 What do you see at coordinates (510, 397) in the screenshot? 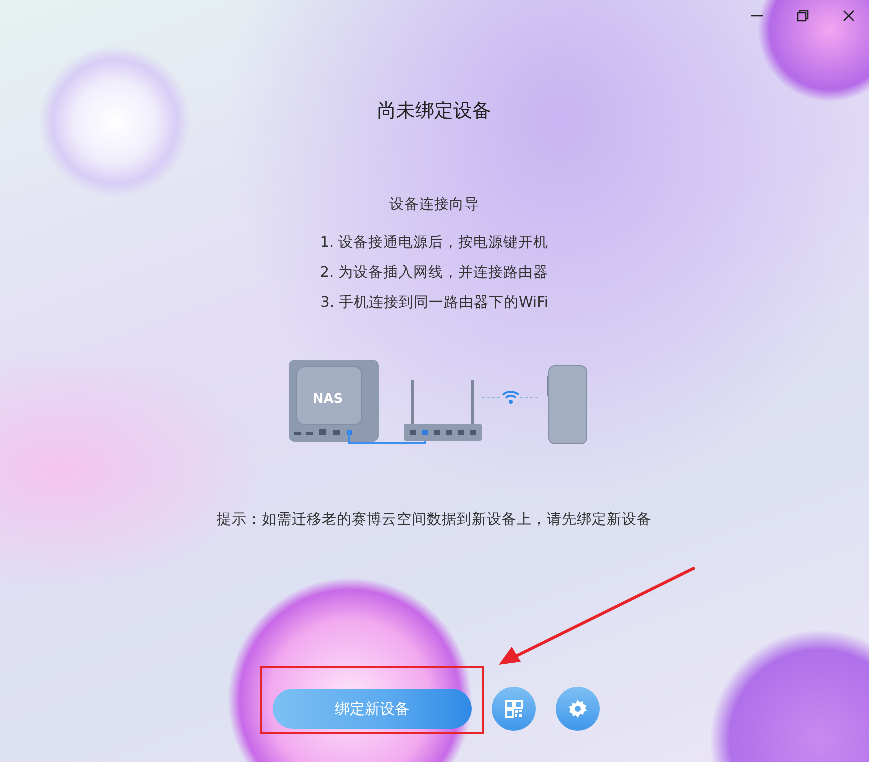
I see `wifi-signal-drawing` at bounding box center [510, 397].